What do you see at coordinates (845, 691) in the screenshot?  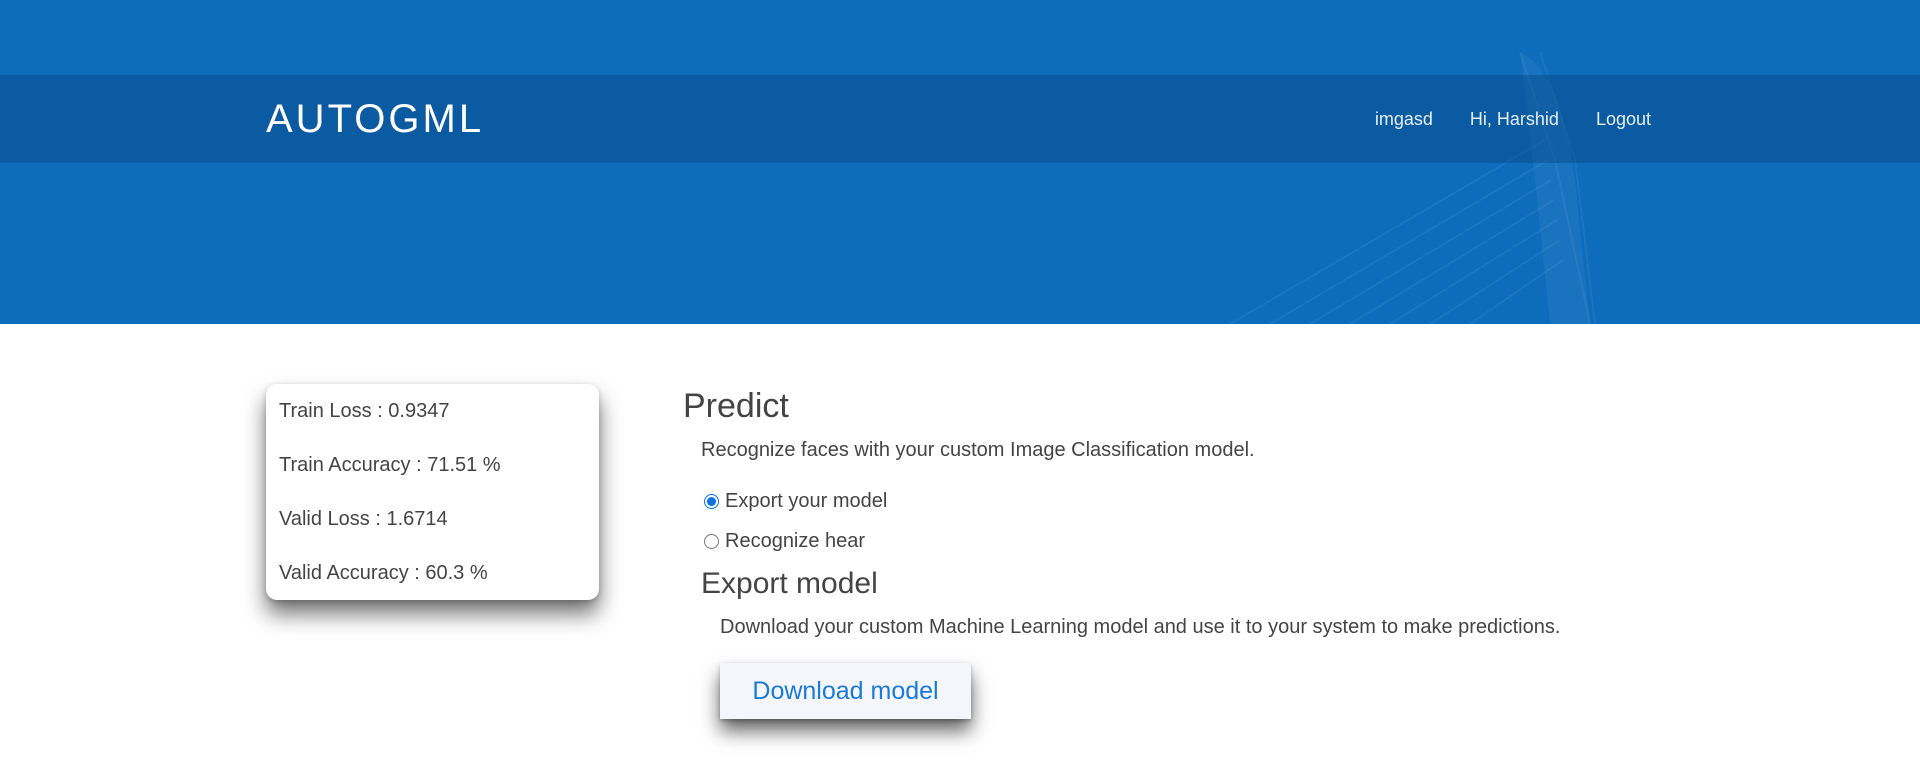 I see `download-model-button: Download model` at bounding box center [845, 691].